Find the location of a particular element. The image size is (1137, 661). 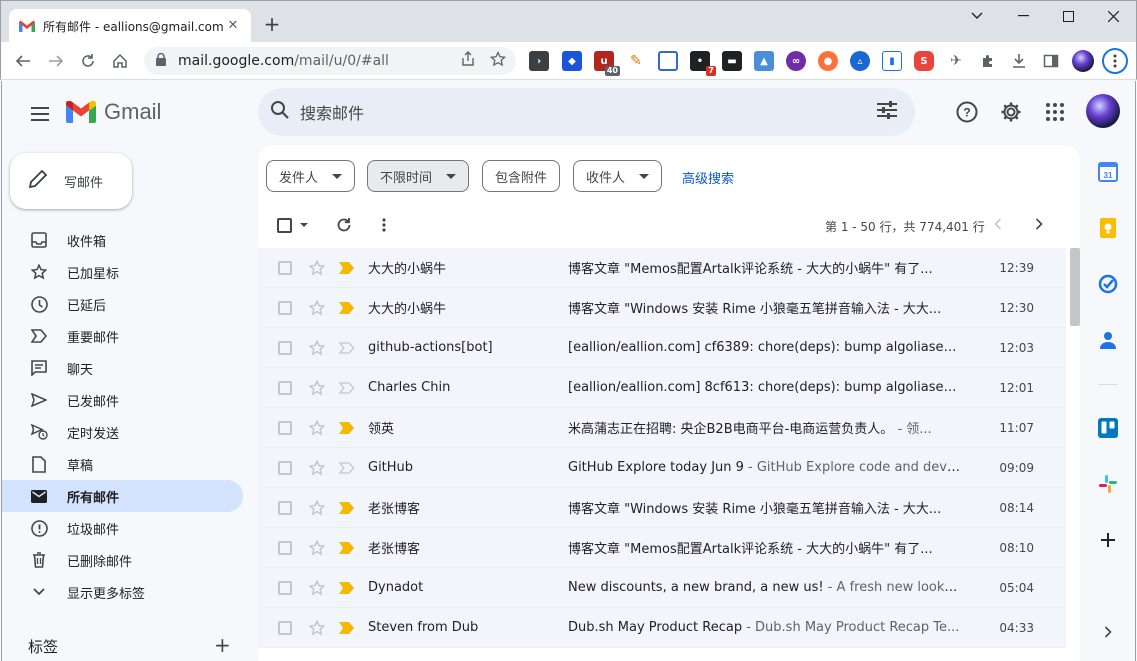

refresh-icon is located at coordinates (344, 227).